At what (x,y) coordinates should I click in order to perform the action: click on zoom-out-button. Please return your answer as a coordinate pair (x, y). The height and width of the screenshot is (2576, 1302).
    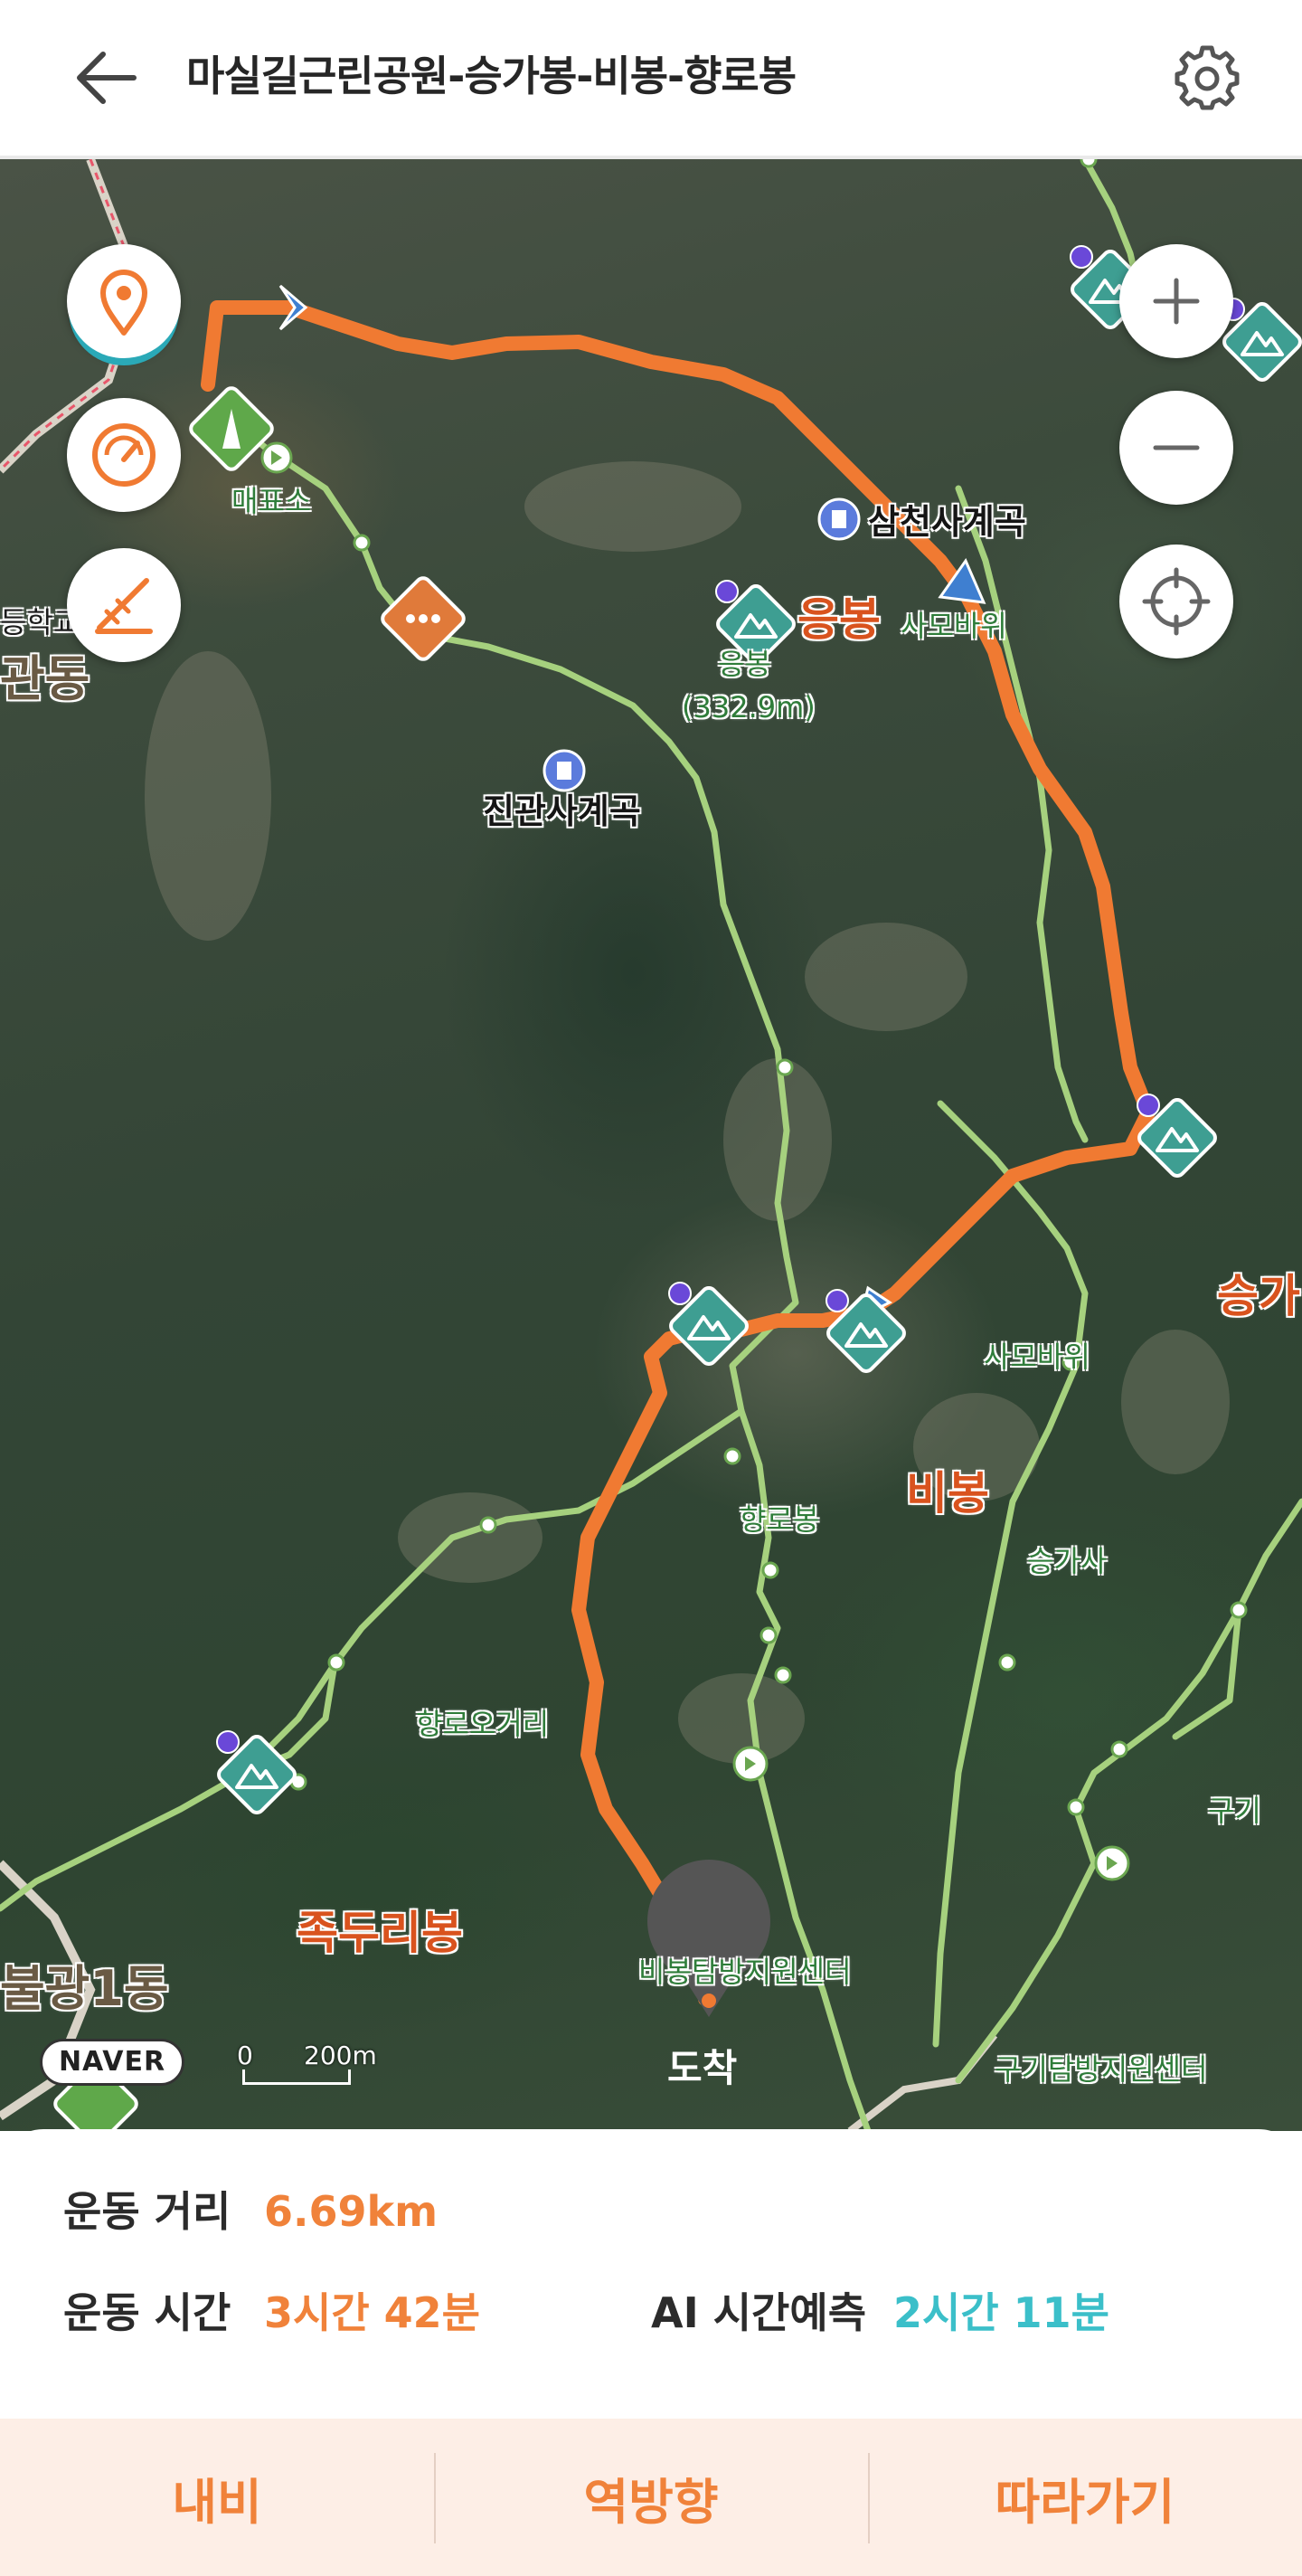
    Looking at the image, I should click on (1176, 448).